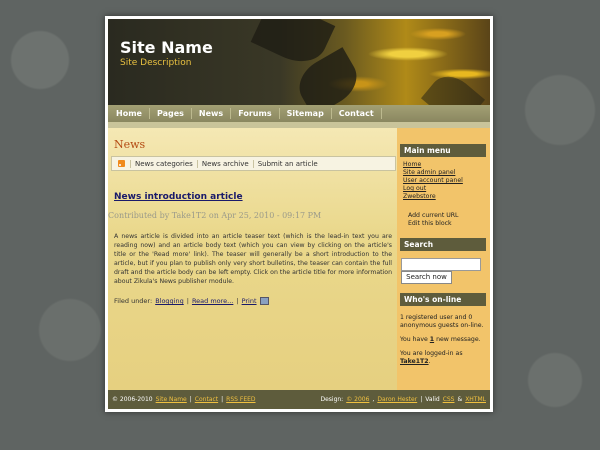  Describe the element at coordinates (432, 399) in the screenshot. I see `valid-label: Valid` at that location.